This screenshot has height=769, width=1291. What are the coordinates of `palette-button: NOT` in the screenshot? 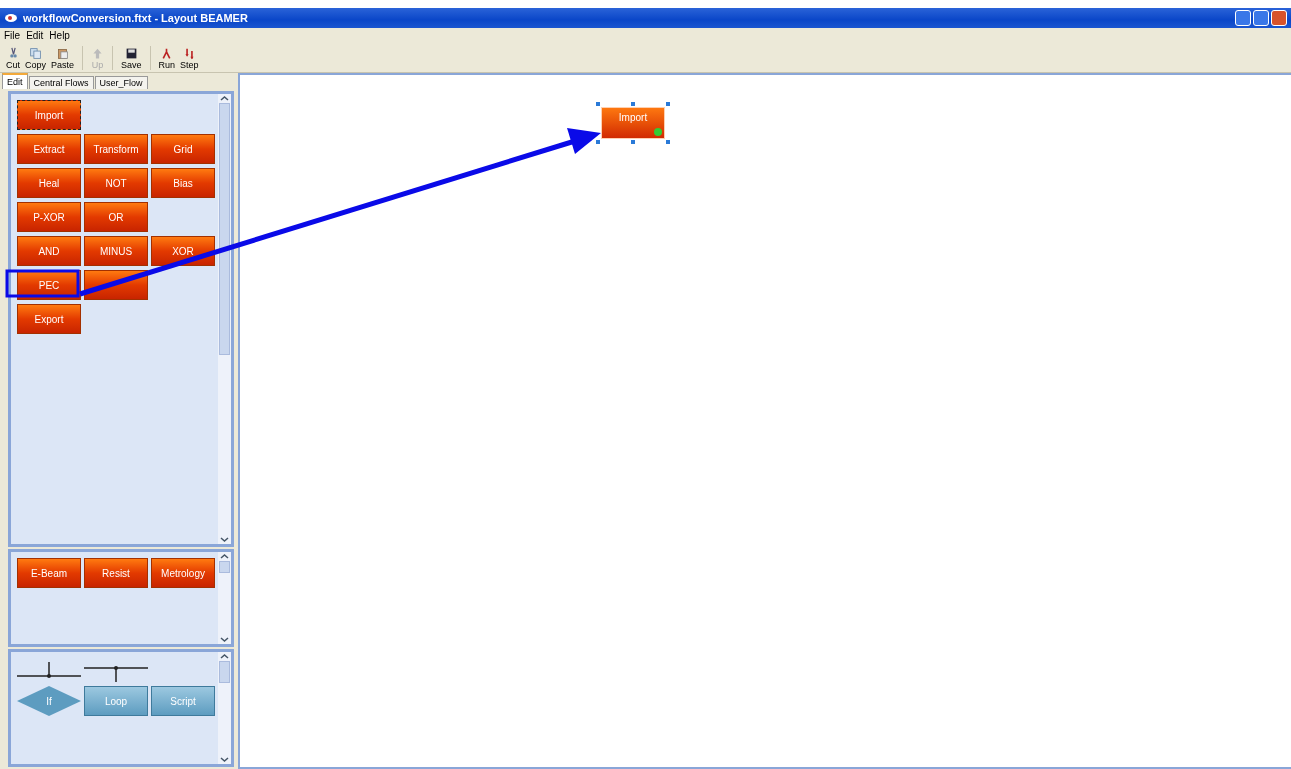 It's located at (116, 183).